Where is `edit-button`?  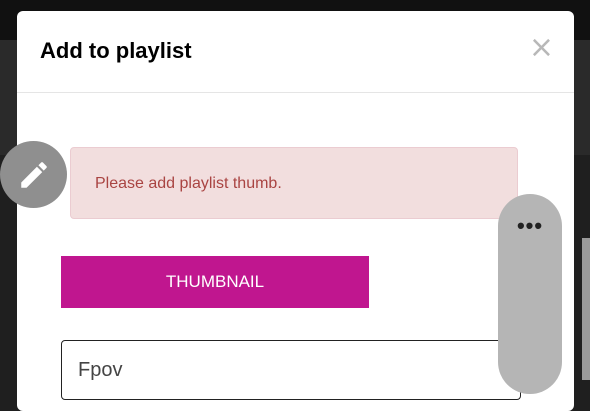
edit-button is located at coordinates (33, 174).